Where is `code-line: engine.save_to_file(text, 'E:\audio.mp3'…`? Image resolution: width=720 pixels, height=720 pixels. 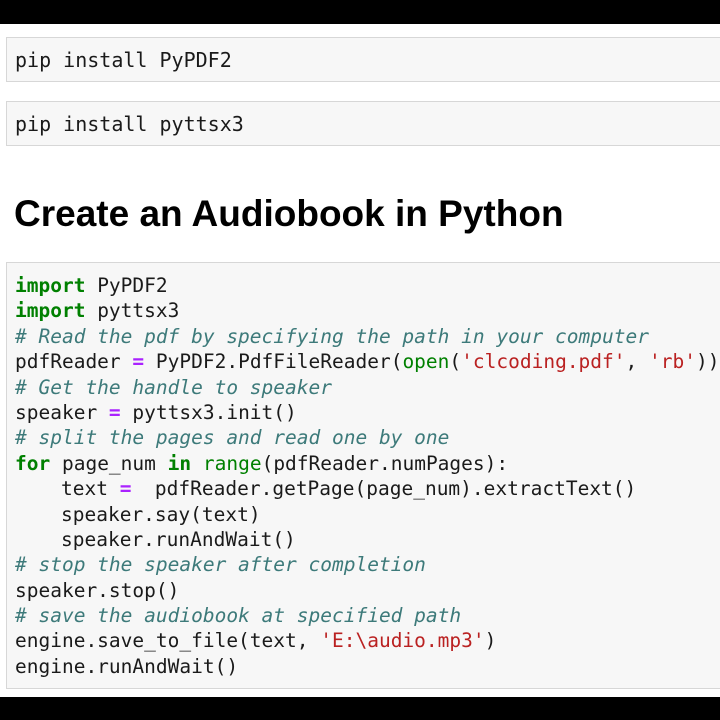
code-line: engine.save_to_file(text, 'E:\audio.mp3'… is located at coordinates (367, 640).